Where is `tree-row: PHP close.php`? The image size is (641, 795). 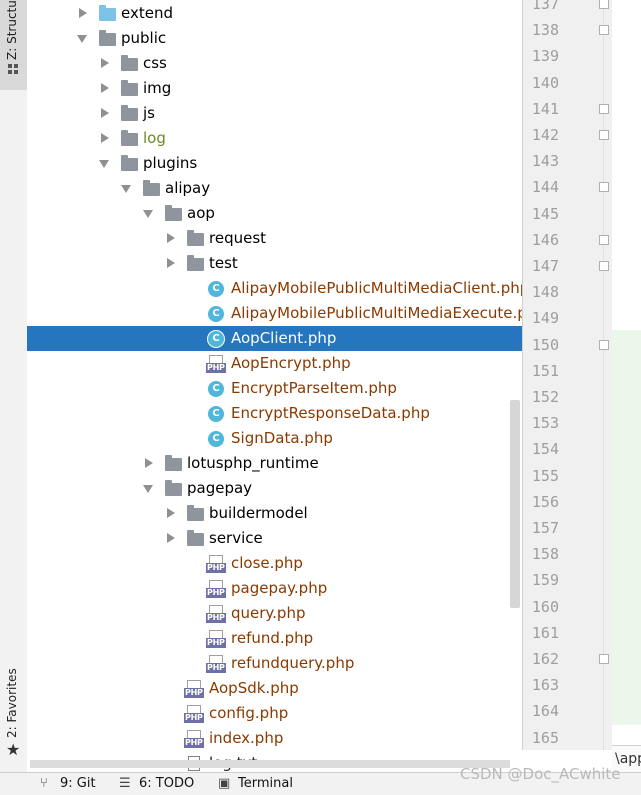
tree-row: PHP close.php is located at coordinates (274, 563).